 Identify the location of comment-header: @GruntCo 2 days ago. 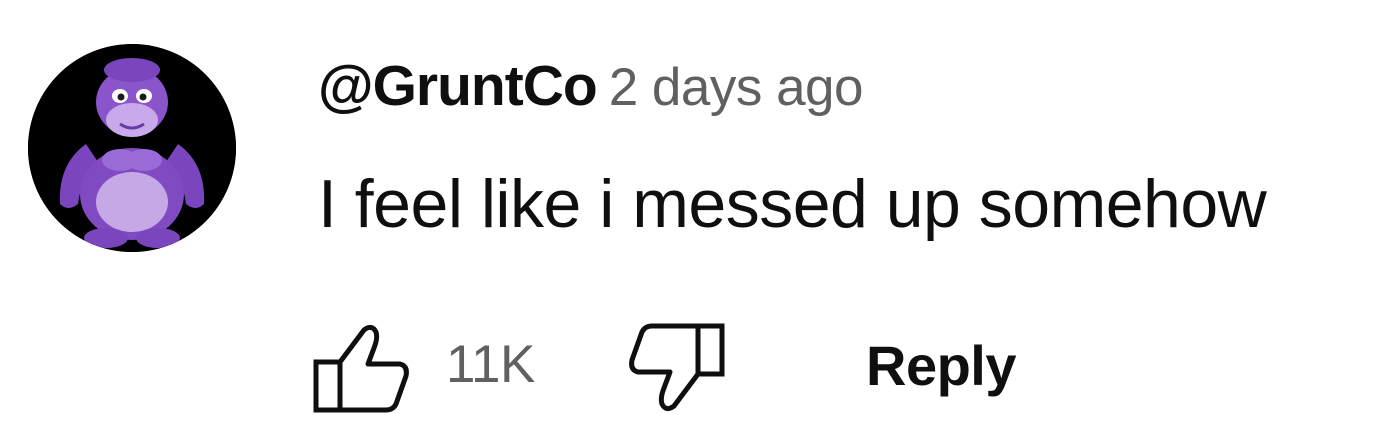
(591, 87).